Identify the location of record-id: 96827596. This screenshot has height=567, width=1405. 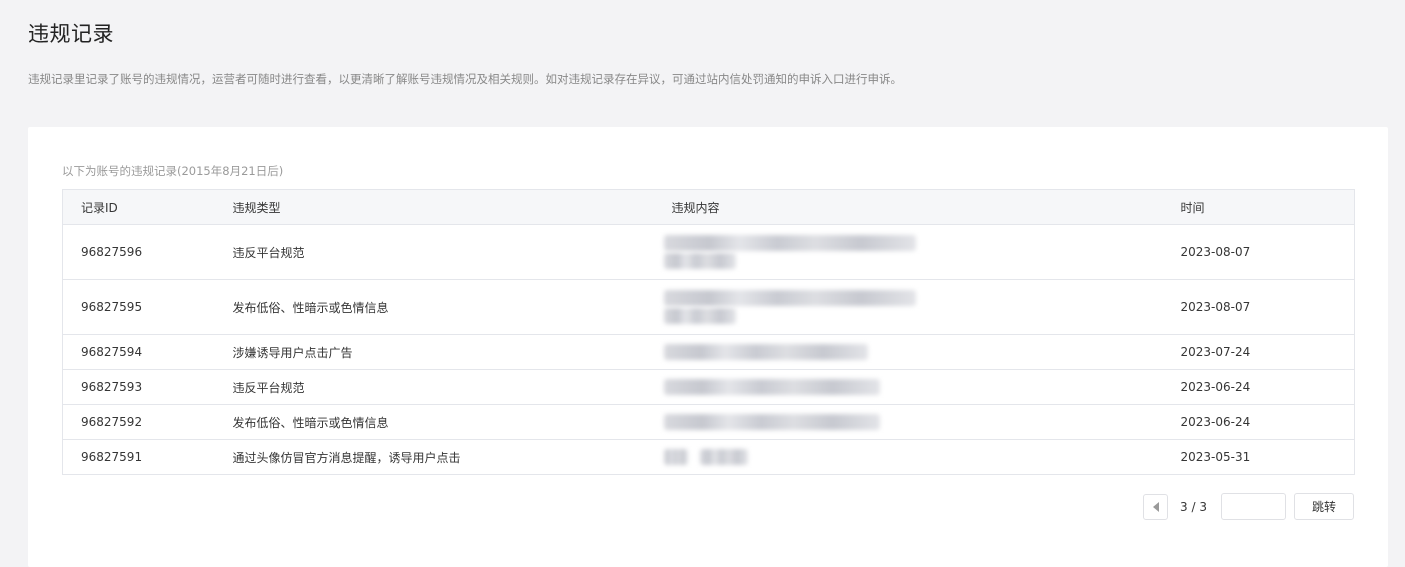
(138, 252).